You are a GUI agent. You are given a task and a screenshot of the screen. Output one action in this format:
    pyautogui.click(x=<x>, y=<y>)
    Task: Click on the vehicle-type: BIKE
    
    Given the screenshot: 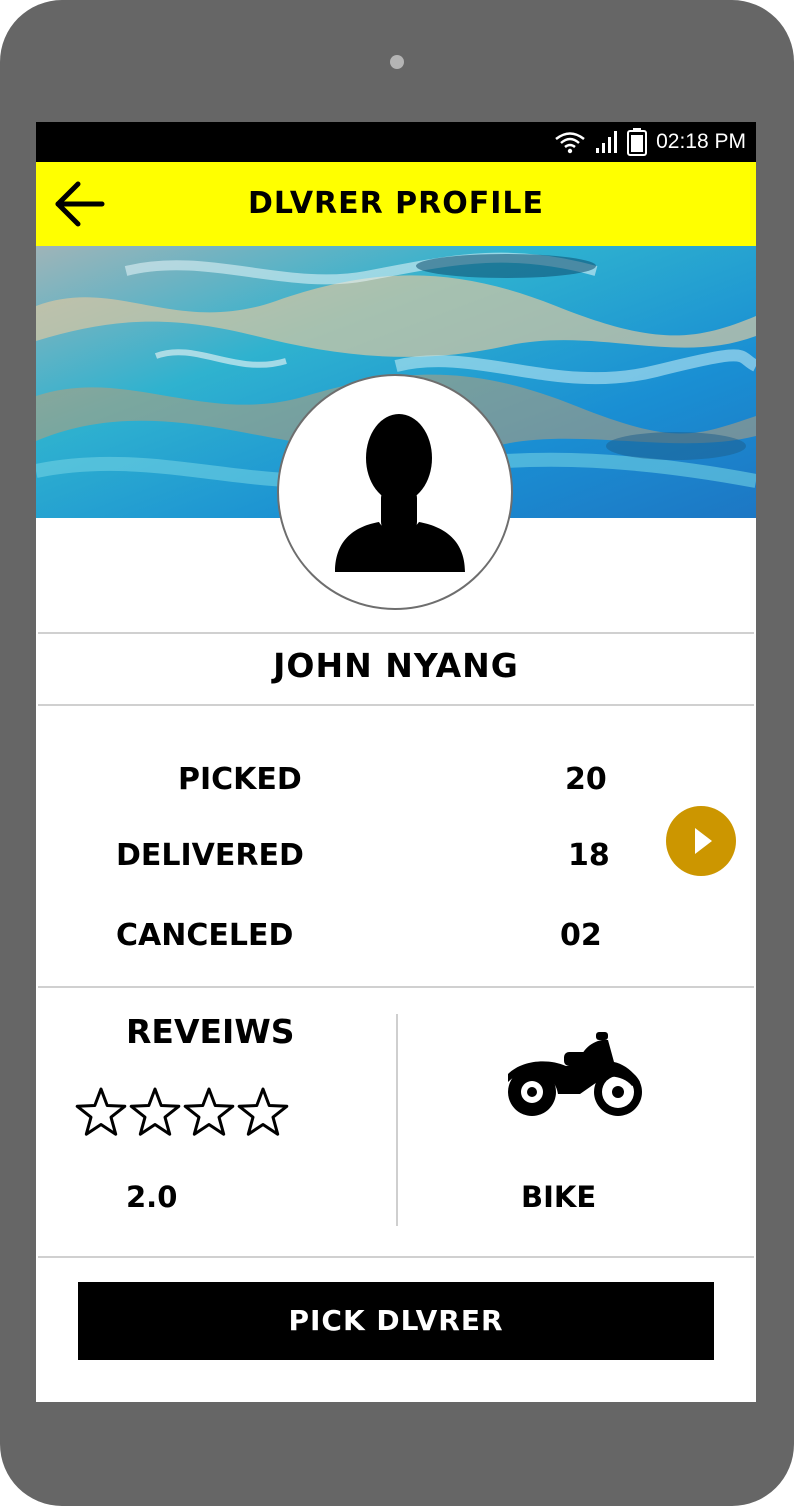 What is the action you would take?
    pyautogui.click(x=559, y=1197)
    